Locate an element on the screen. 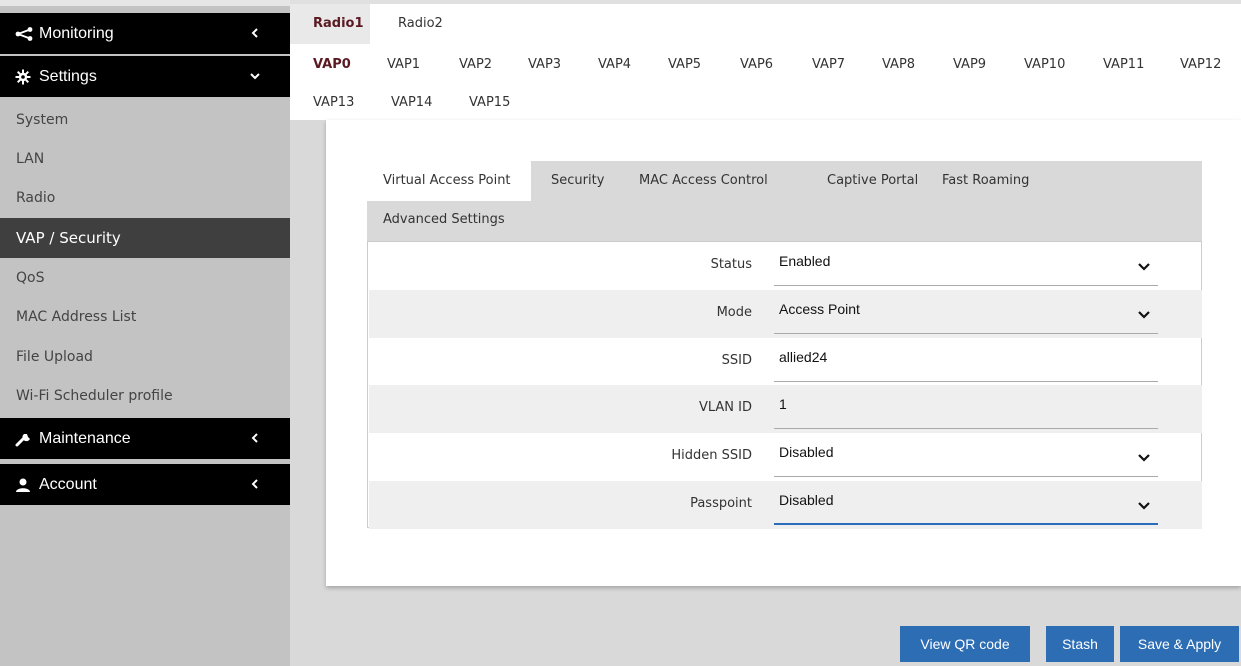 The image size is (1241, 666). user-icon is located at coordinates (25, 485).